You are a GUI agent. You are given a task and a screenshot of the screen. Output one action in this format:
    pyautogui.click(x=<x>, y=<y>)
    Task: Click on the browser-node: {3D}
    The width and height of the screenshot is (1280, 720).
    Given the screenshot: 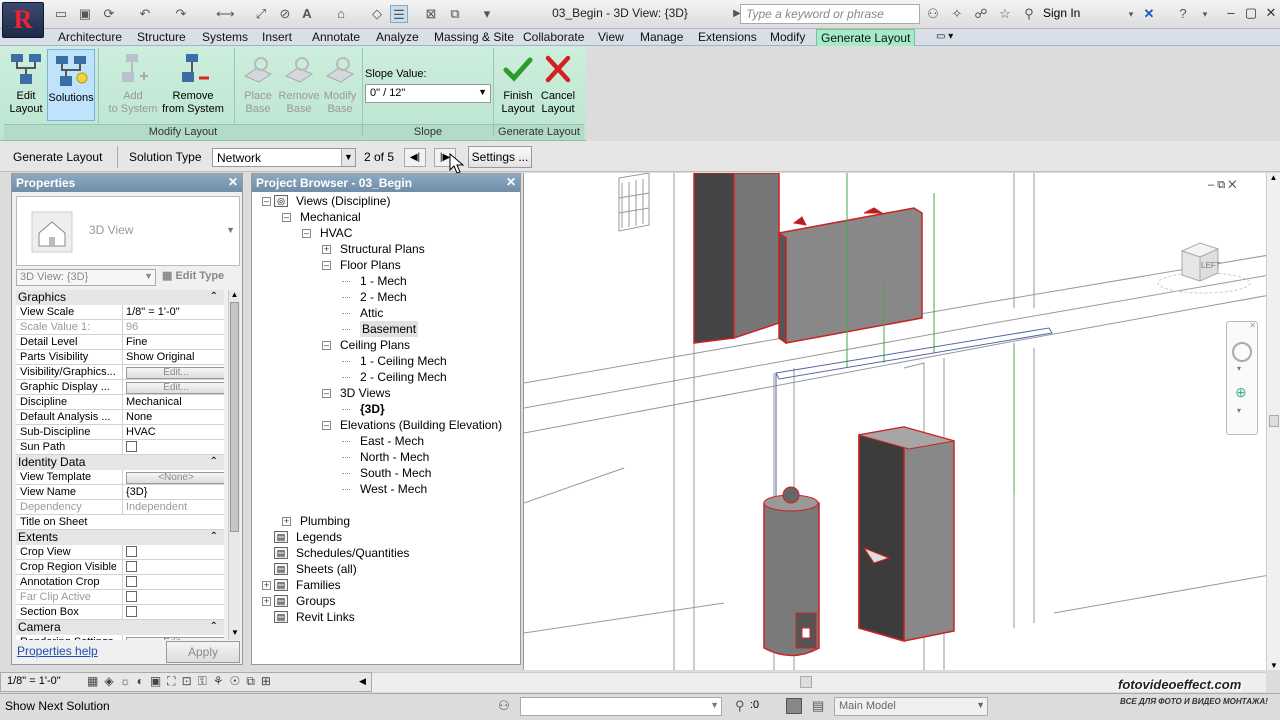 What is the action you would take?
    pyautogui.click(x=372, y=409)
    